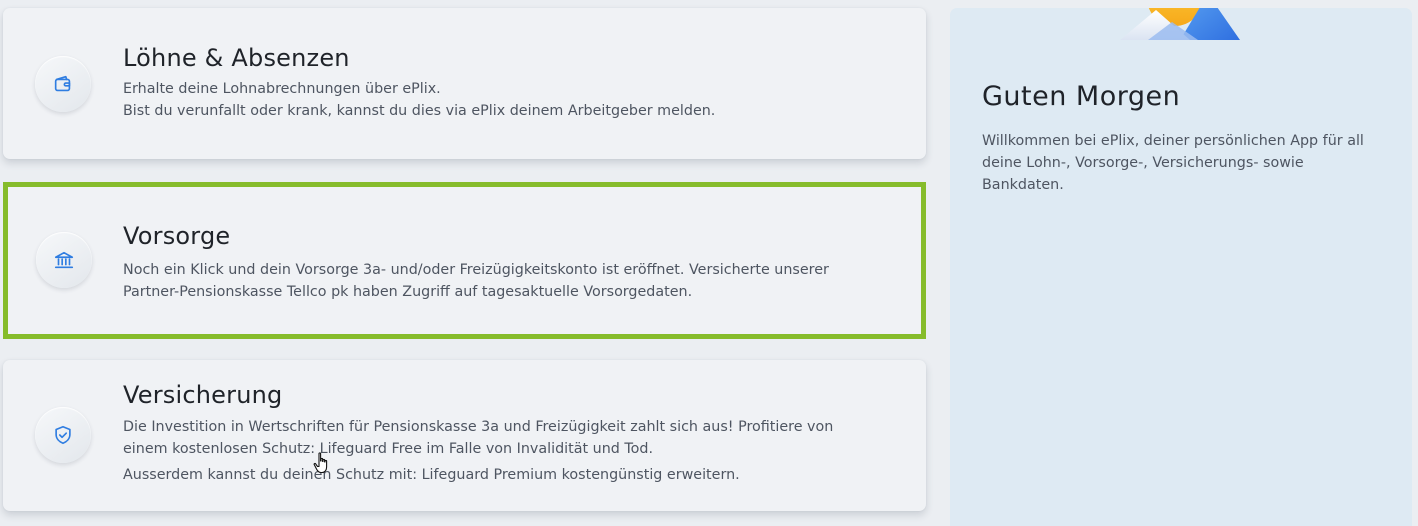 The width and height of the screenshot is (1418, 526). What do you see at coordinates (177, 236) in the screenshot?
I see `card-title: Vorsorge` at bounding box center [177, 236].